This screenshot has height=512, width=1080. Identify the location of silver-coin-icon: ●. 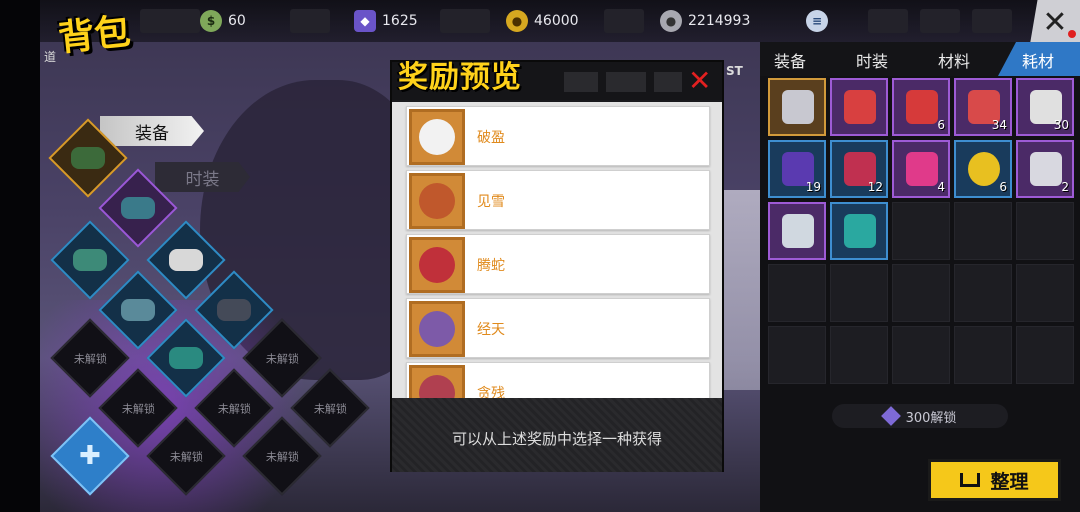
(671, 21).